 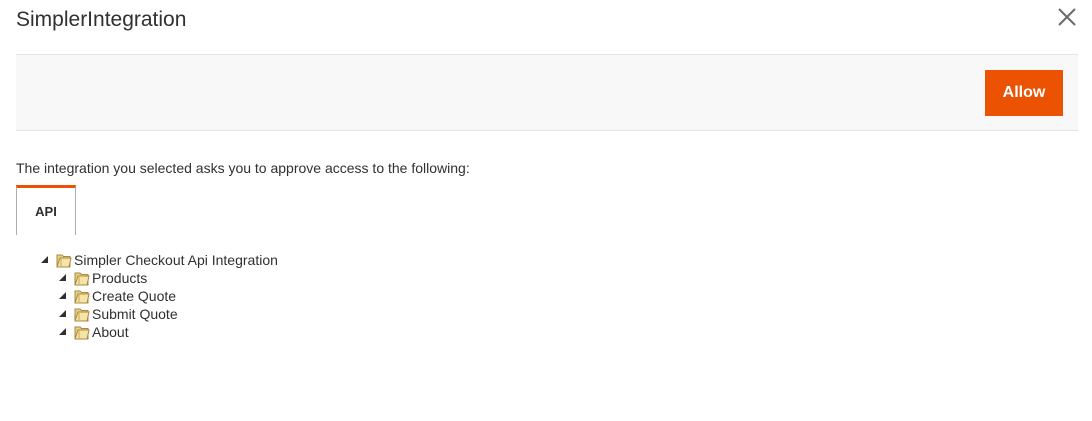 I want to click on tree-node-label: Products, so click(x=120, y=278).